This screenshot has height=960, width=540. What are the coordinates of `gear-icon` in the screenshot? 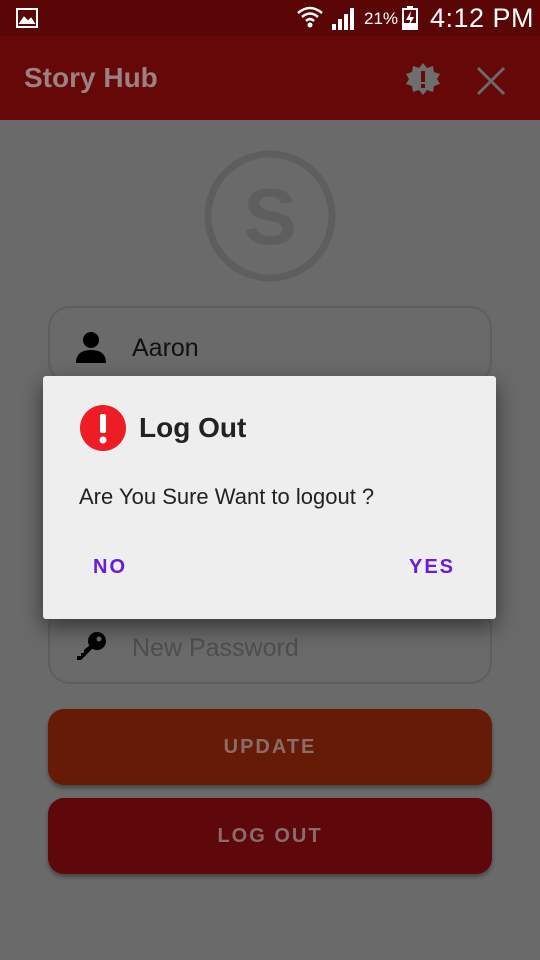 It's located at (423, 79).